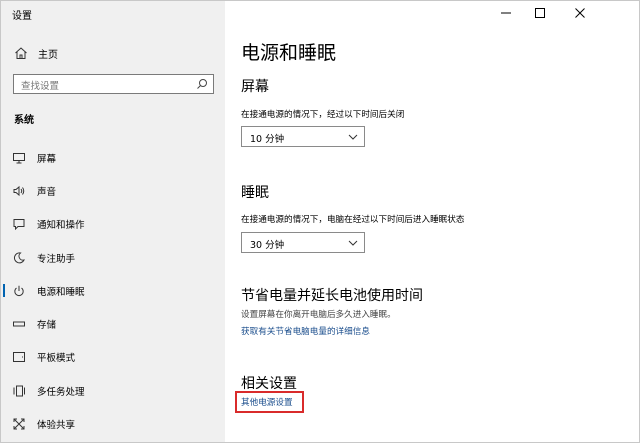  Describe the element at coordinates (24, 120) in the screenshot. I see `section-title: 系统` at that location.